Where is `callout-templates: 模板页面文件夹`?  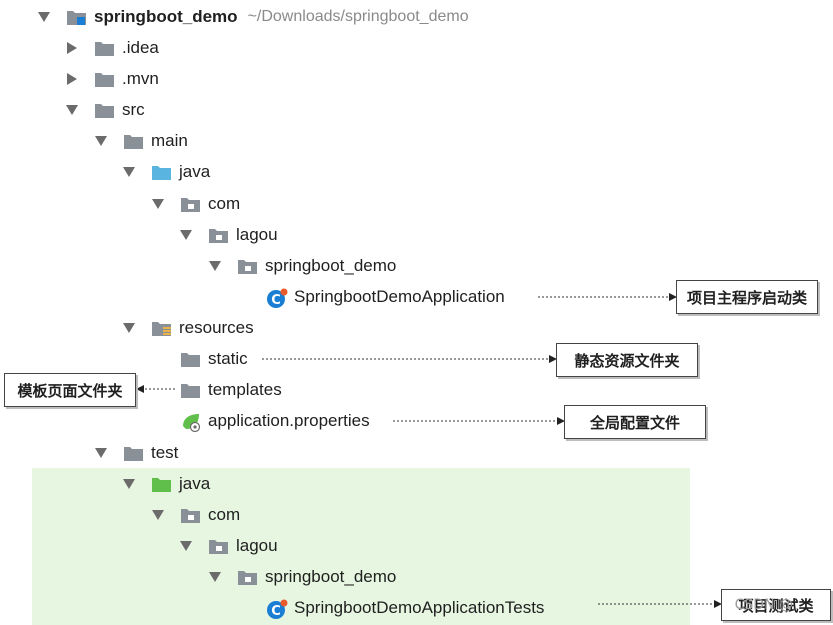
callout-templates: 模板页面文件夹 is located at coordinates (70, 390).